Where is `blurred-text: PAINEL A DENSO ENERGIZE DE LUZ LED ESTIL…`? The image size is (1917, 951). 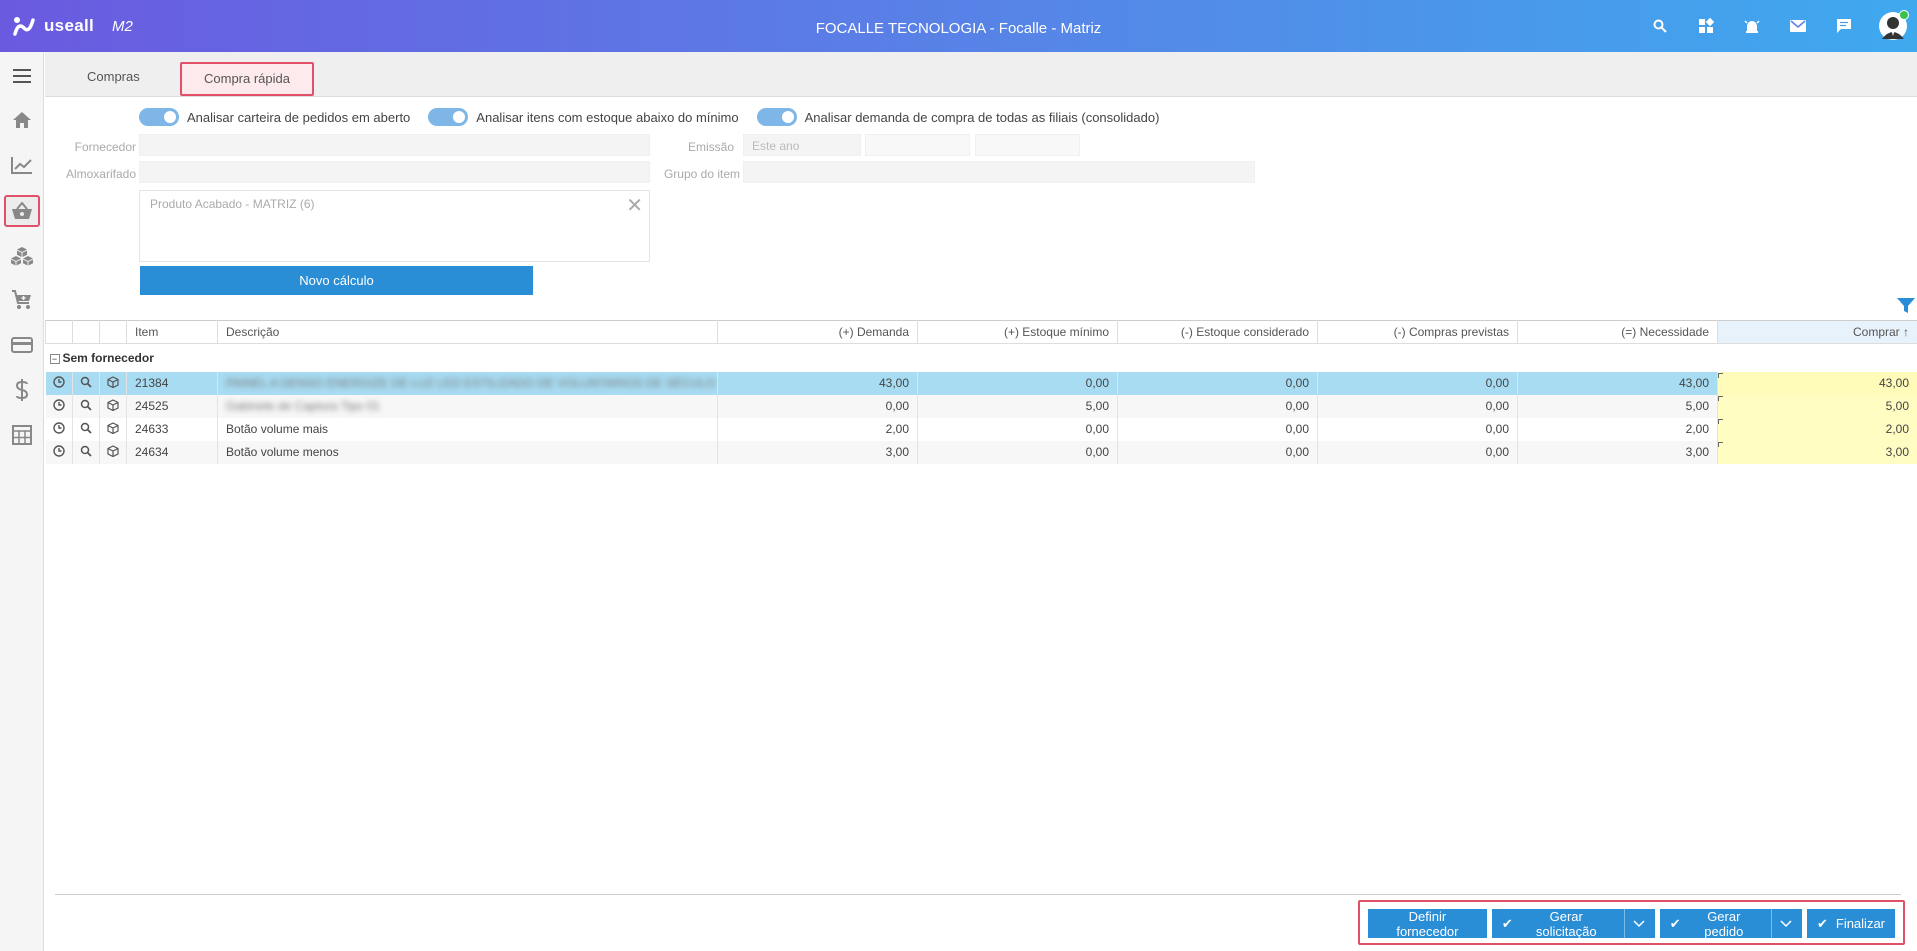 blurred-text: PAINEL A DENSO ENERGIZE DE LUZ LED ESTIL… is located at coordinates (472, 383).